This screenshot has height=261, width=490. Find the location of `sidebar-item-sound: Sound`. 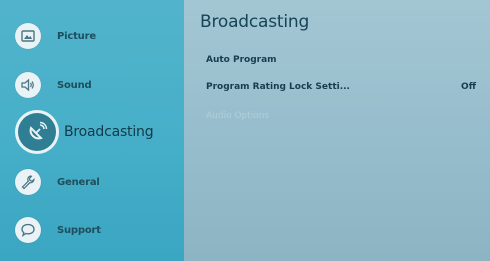

sidebar-item-sound: Sound is located at coordinates (92, 85).